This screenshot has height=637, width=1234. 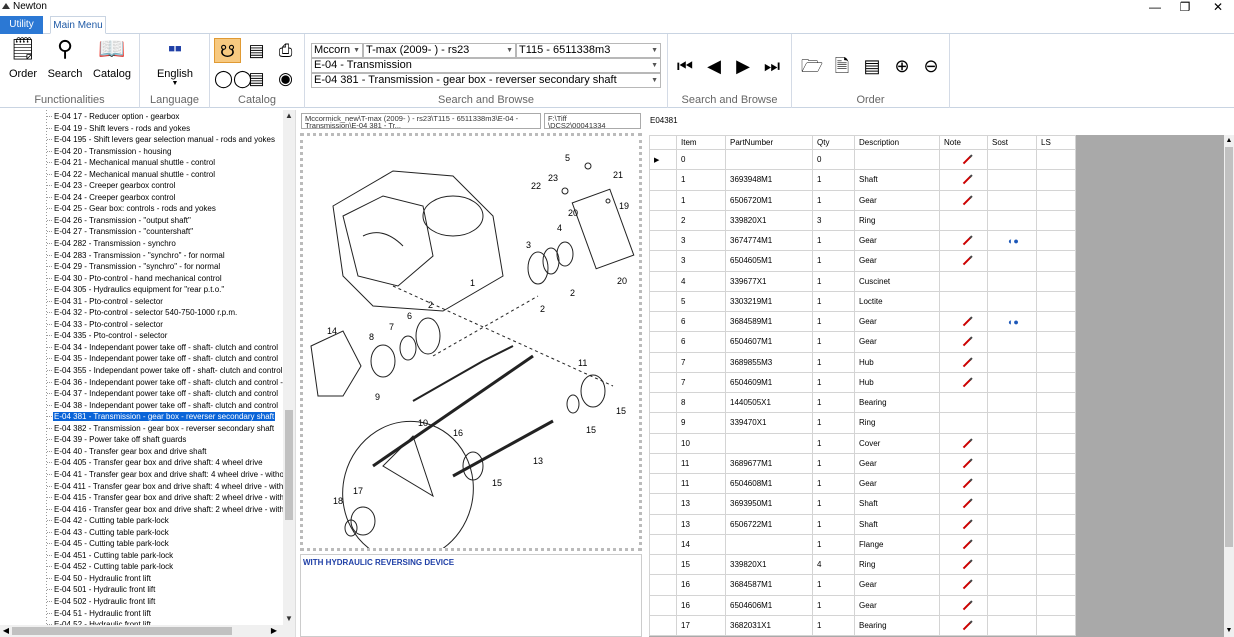 I want to click on add-list-icon: ▤, so click(x=872, y=66).